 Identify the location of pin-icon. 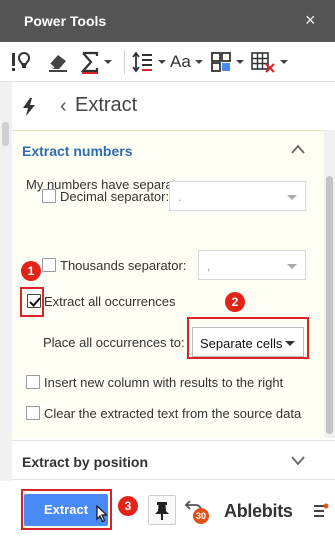
(162, 511).